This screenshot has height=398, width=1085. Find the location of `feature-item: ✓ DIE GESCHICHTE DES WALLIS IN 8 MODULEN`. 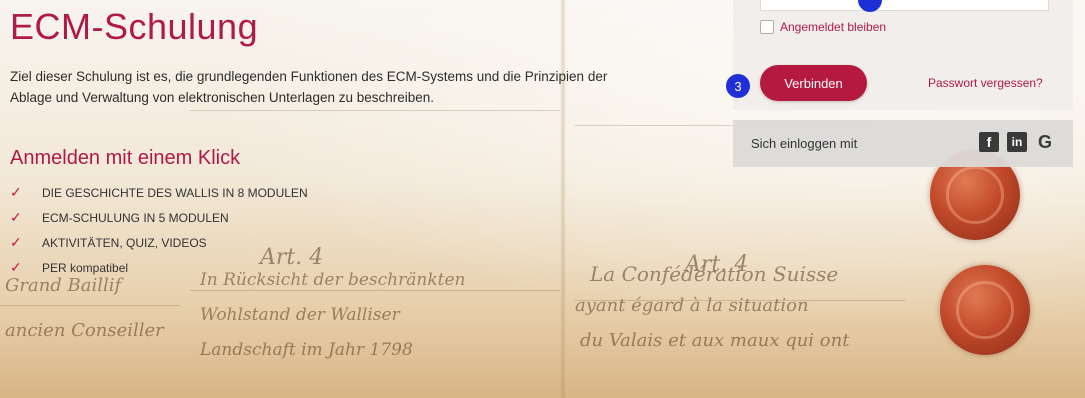

feature-item: ✓ DIE GESCHICHTE DES WALLIS IN 8 MODULEN is located at coordinates (159, 192).